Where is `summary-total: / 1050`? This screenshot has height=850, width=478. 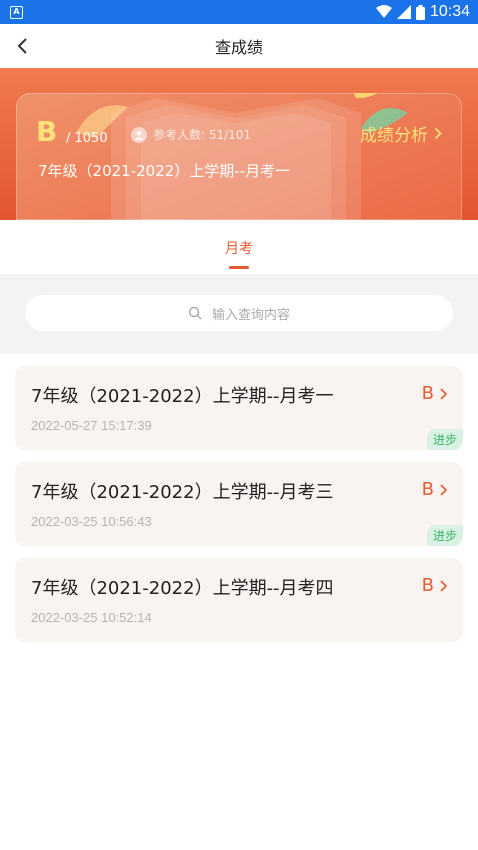
summary-total: / 1050 is located at coordinates (87, 138).